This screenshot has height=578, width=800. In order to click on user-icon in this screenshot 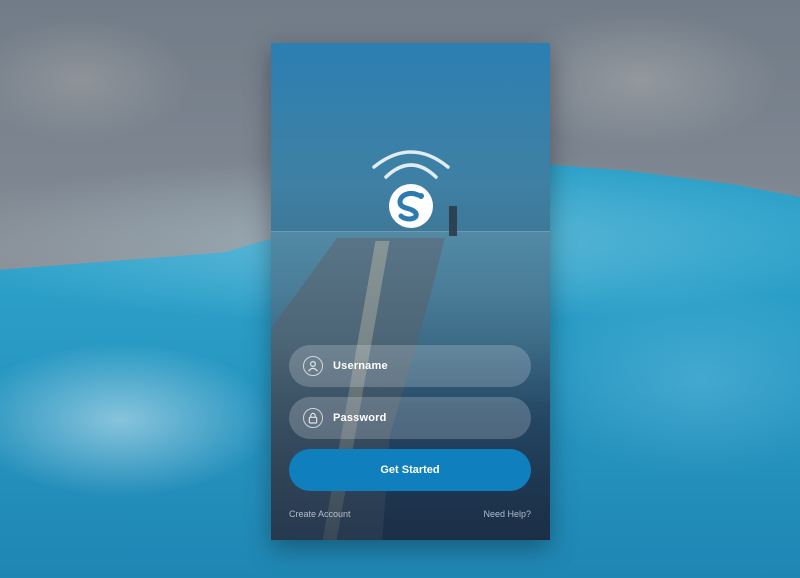, I will do `click(313, 366)`.